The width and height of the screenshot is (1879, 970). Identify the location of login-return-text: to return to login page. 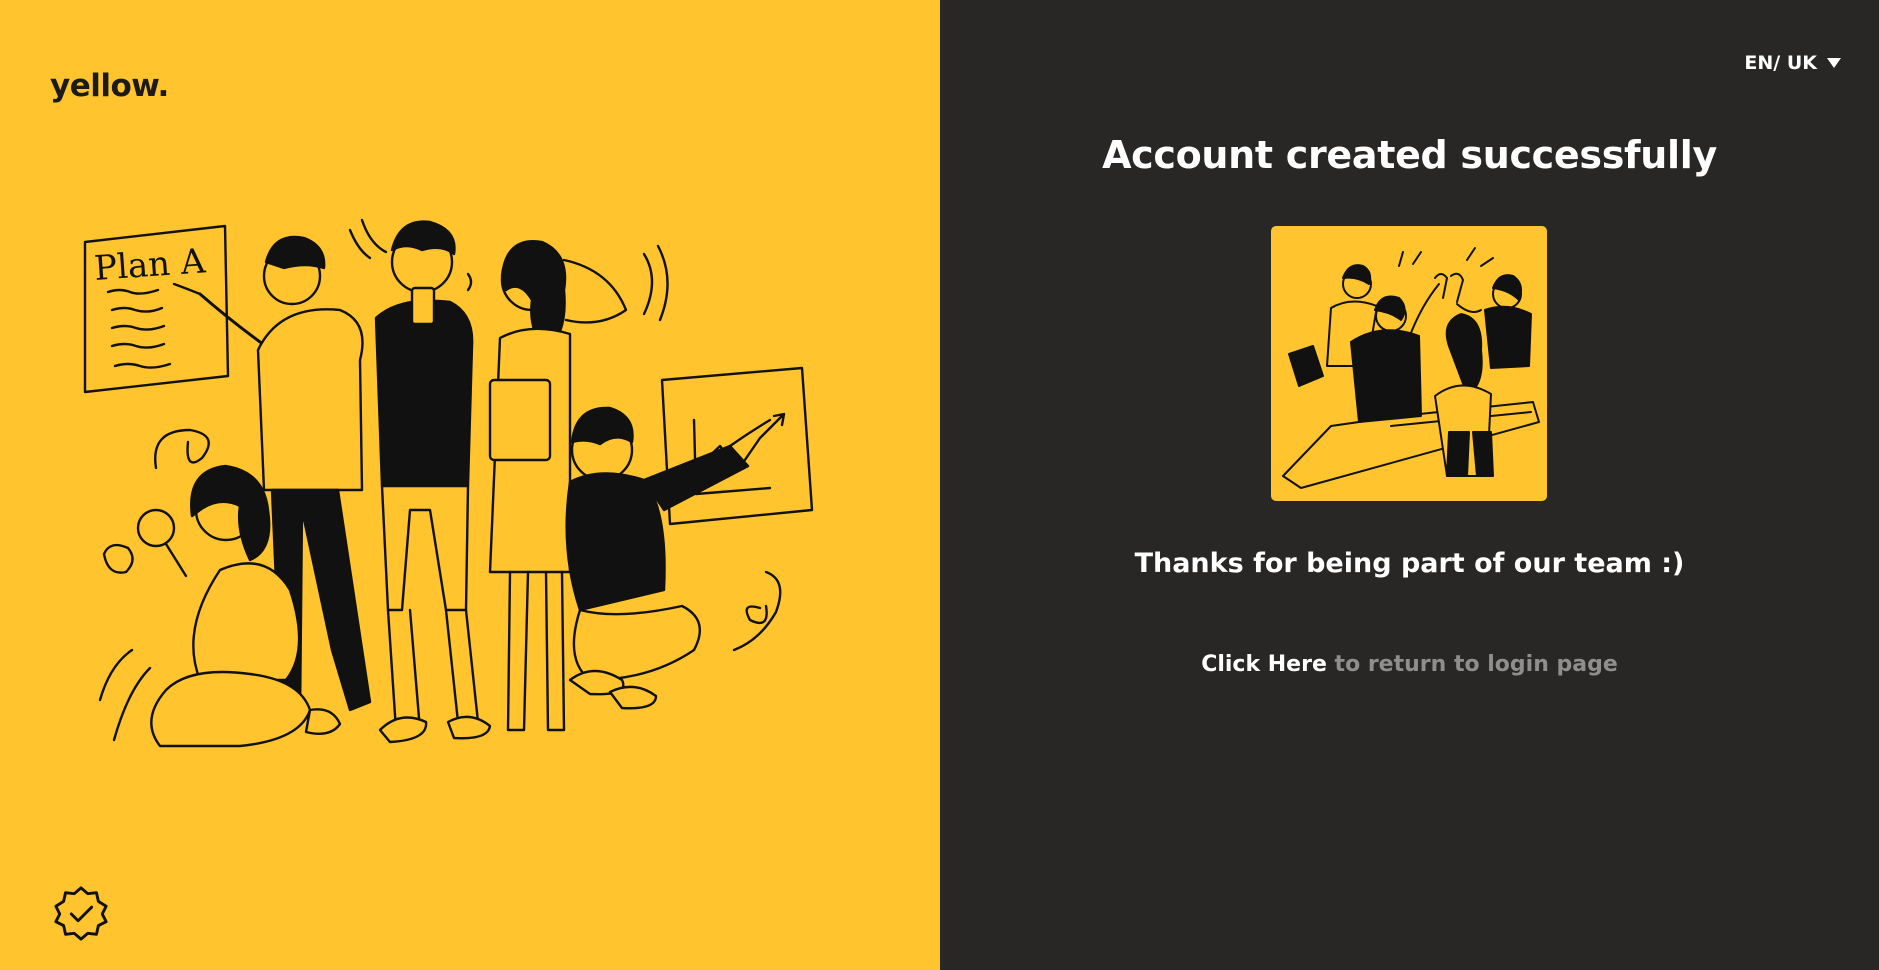
(1476, 664).